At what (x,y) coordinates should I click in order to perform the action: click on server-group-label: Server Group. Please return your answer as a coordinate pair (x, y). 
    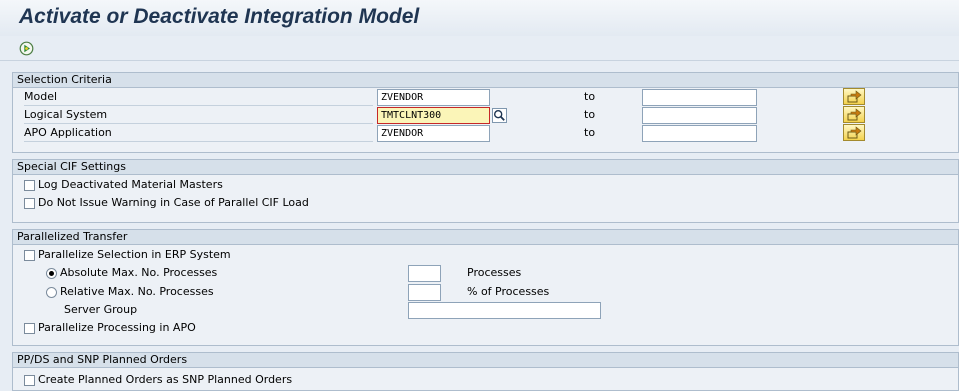
    Looking at the image, I should click on (101, 309).